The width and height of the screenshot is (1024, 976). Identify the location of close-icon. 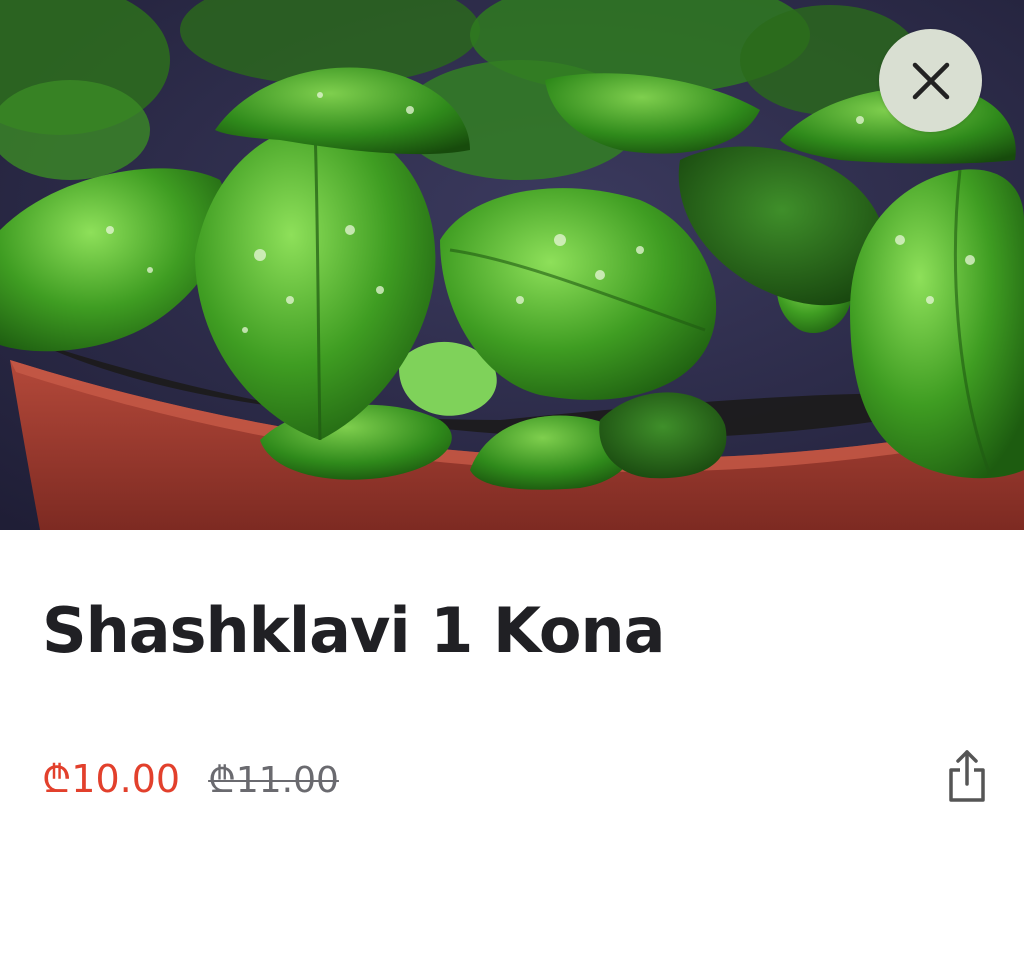
(930, 80).